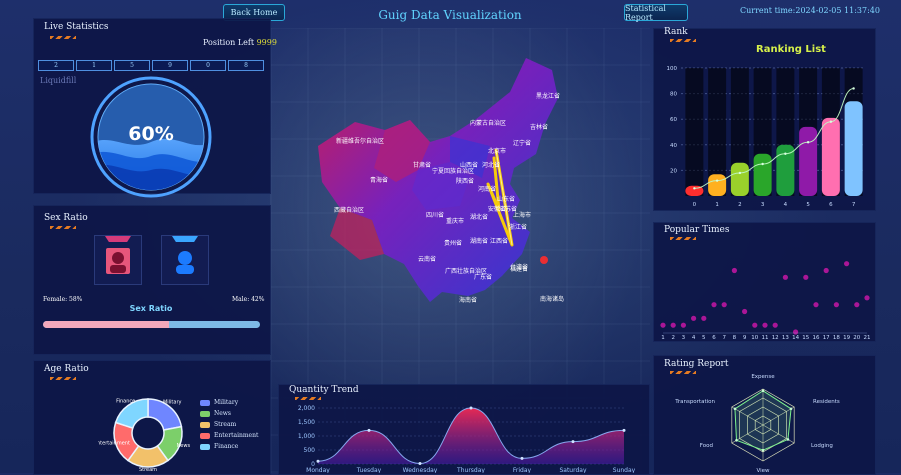 The image size is (901, 475). What do you see at coordinates (763, 470) in the screenshot?
I see `radar-indicator-label: View` at bounding box center [763, 470].